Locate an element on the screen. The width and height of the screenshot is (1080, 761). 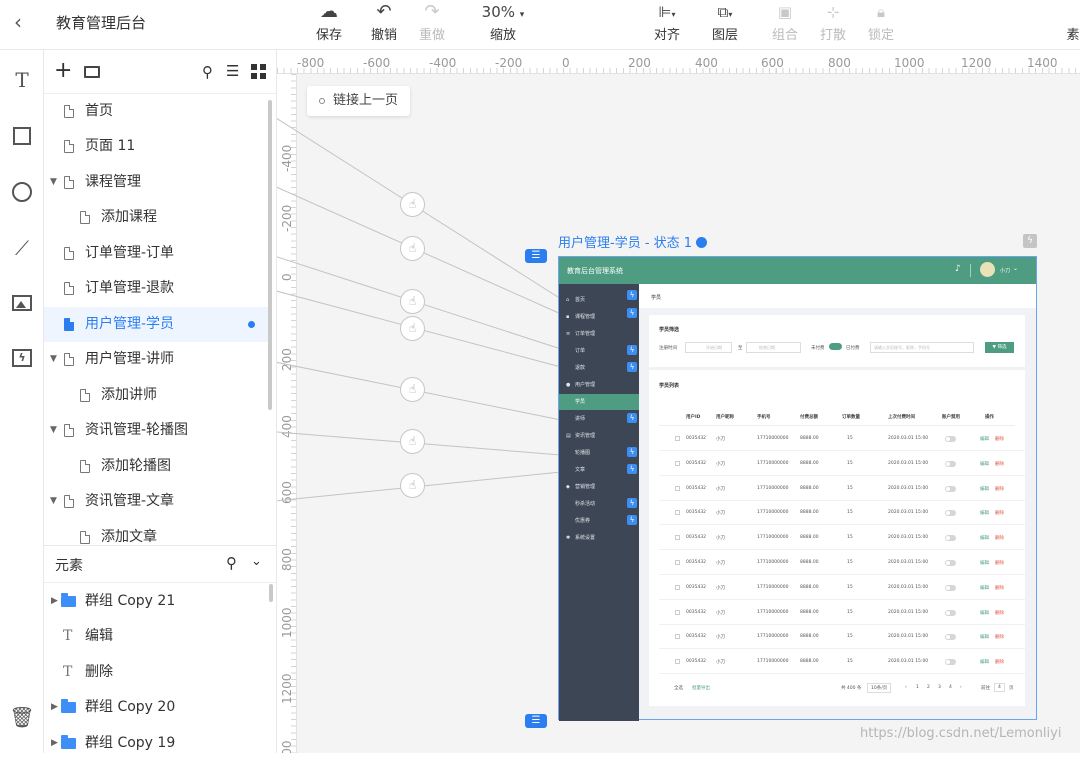
mock-page-size: 10条/页 is located at coordinates (879, 688).